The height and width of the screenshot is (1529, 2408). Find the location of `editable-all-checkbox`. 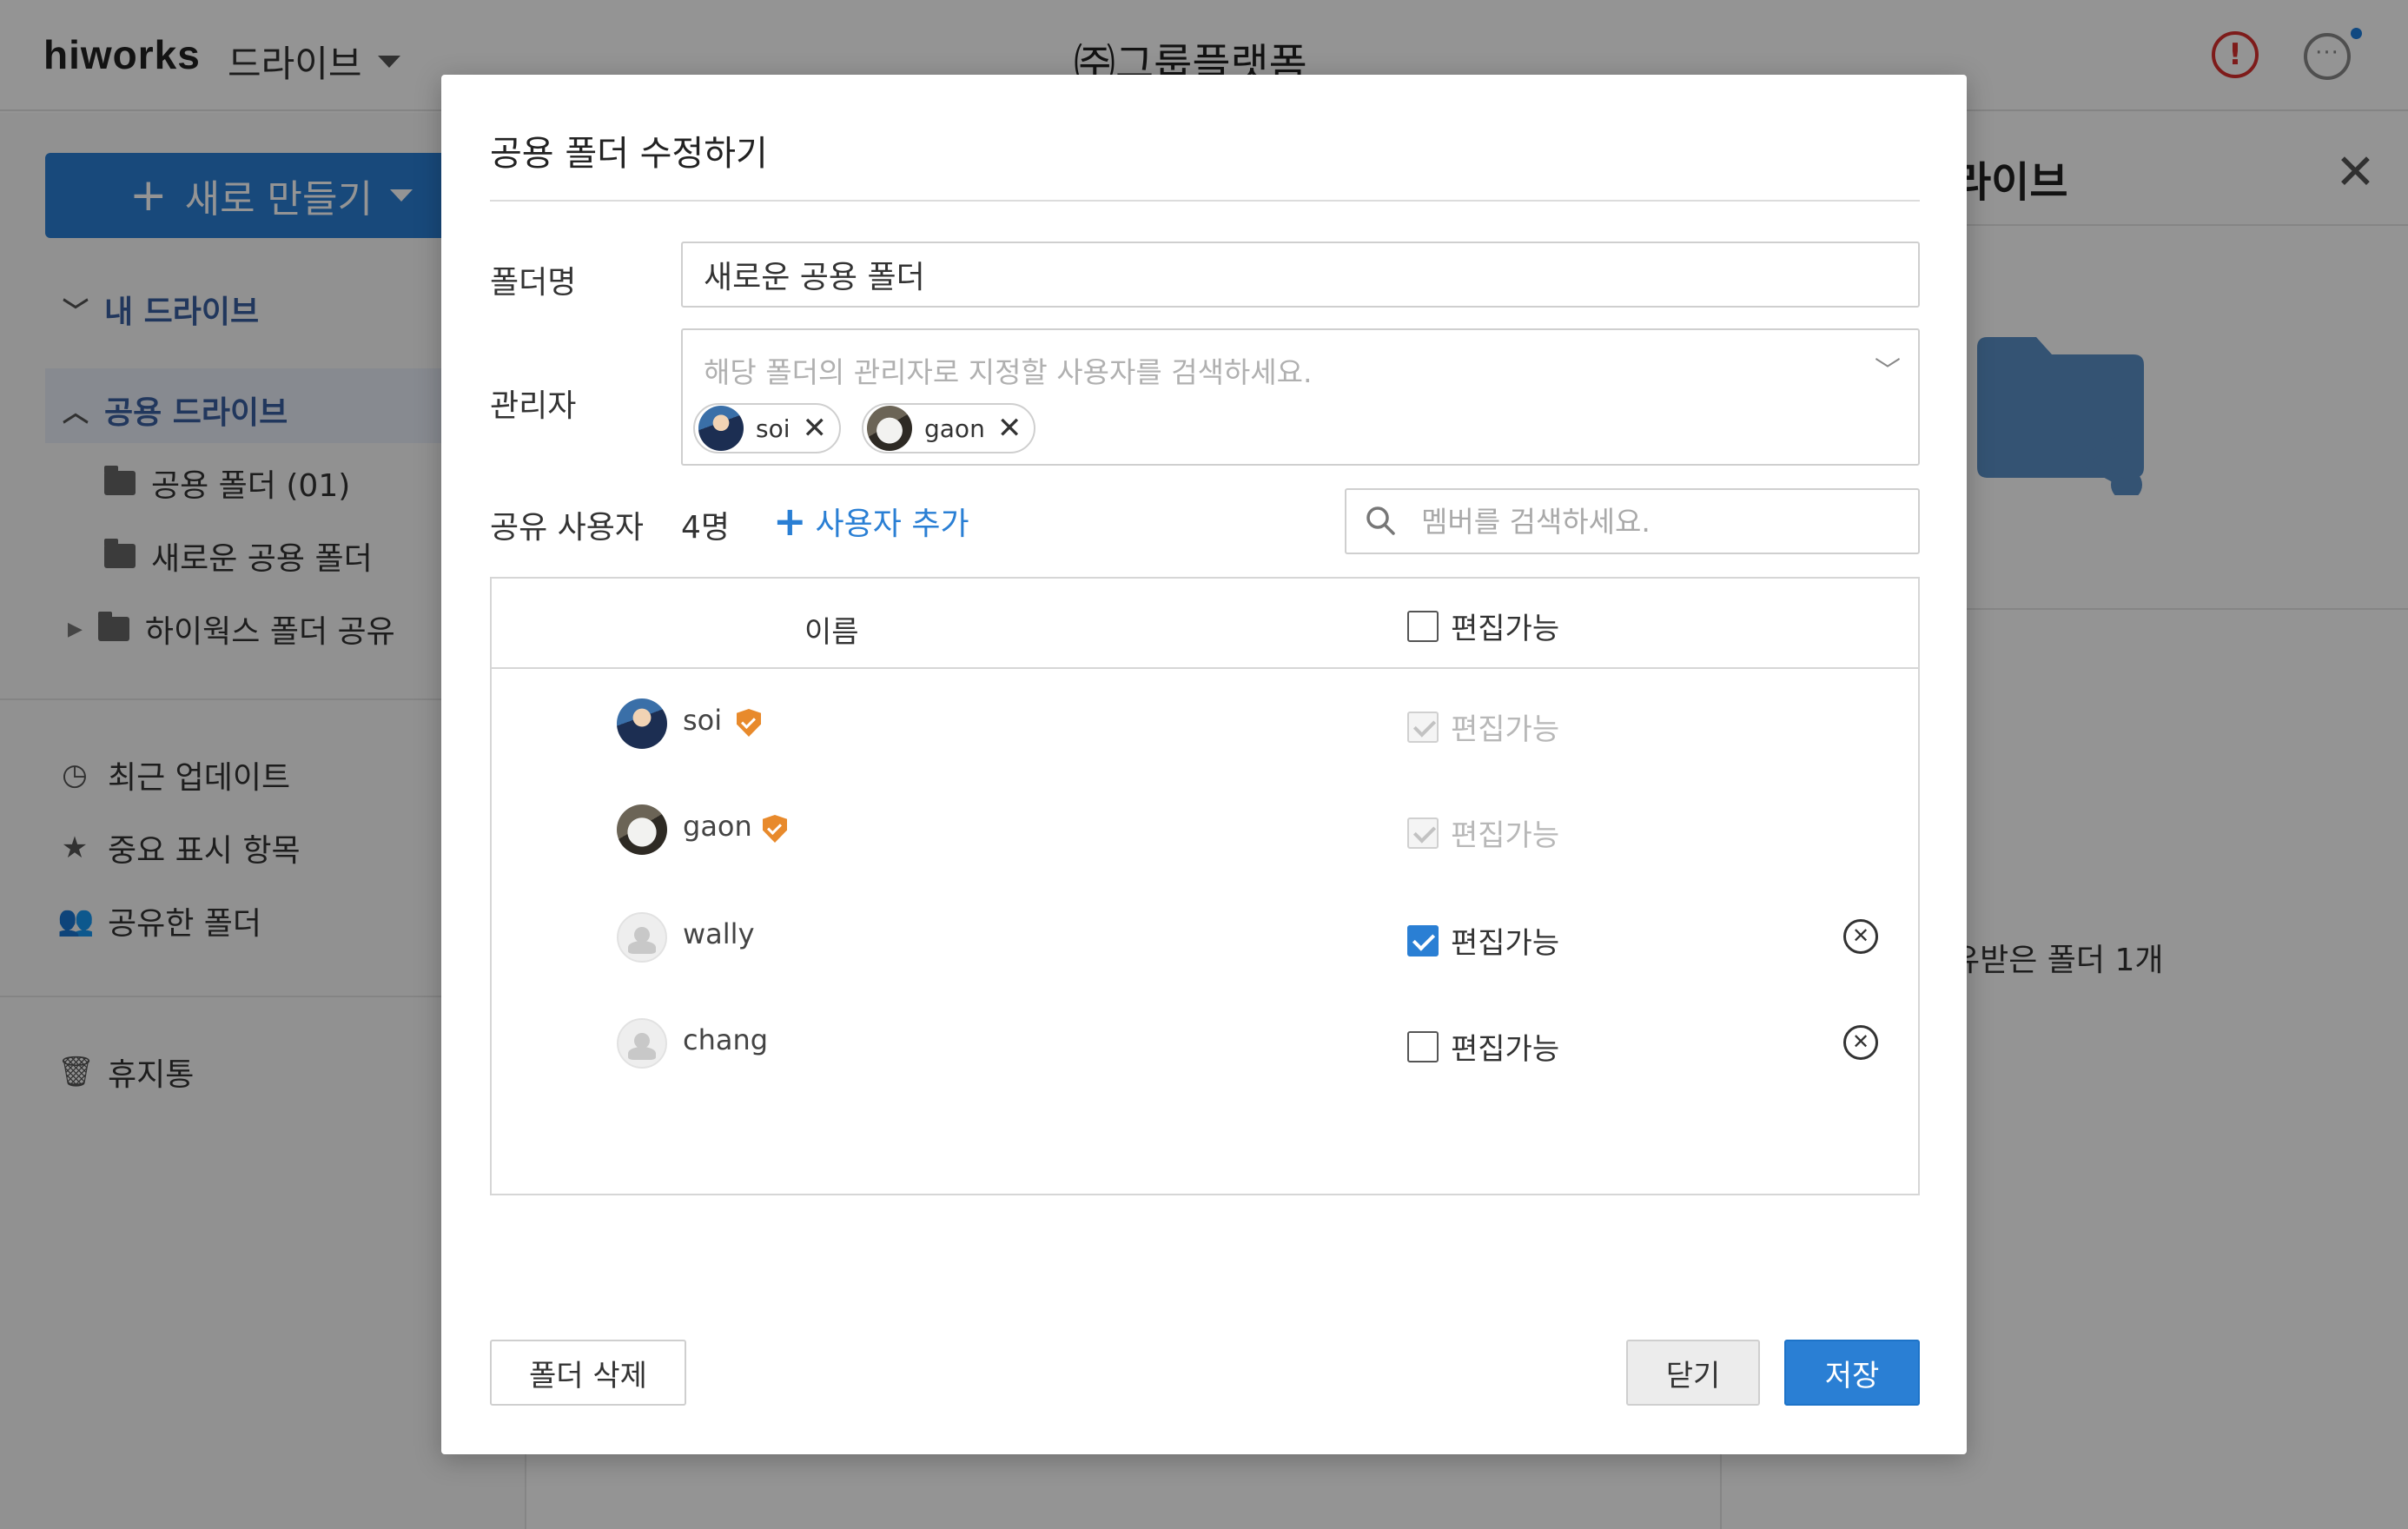

editable-all-checkbox is located at coordinates (1423, 626).